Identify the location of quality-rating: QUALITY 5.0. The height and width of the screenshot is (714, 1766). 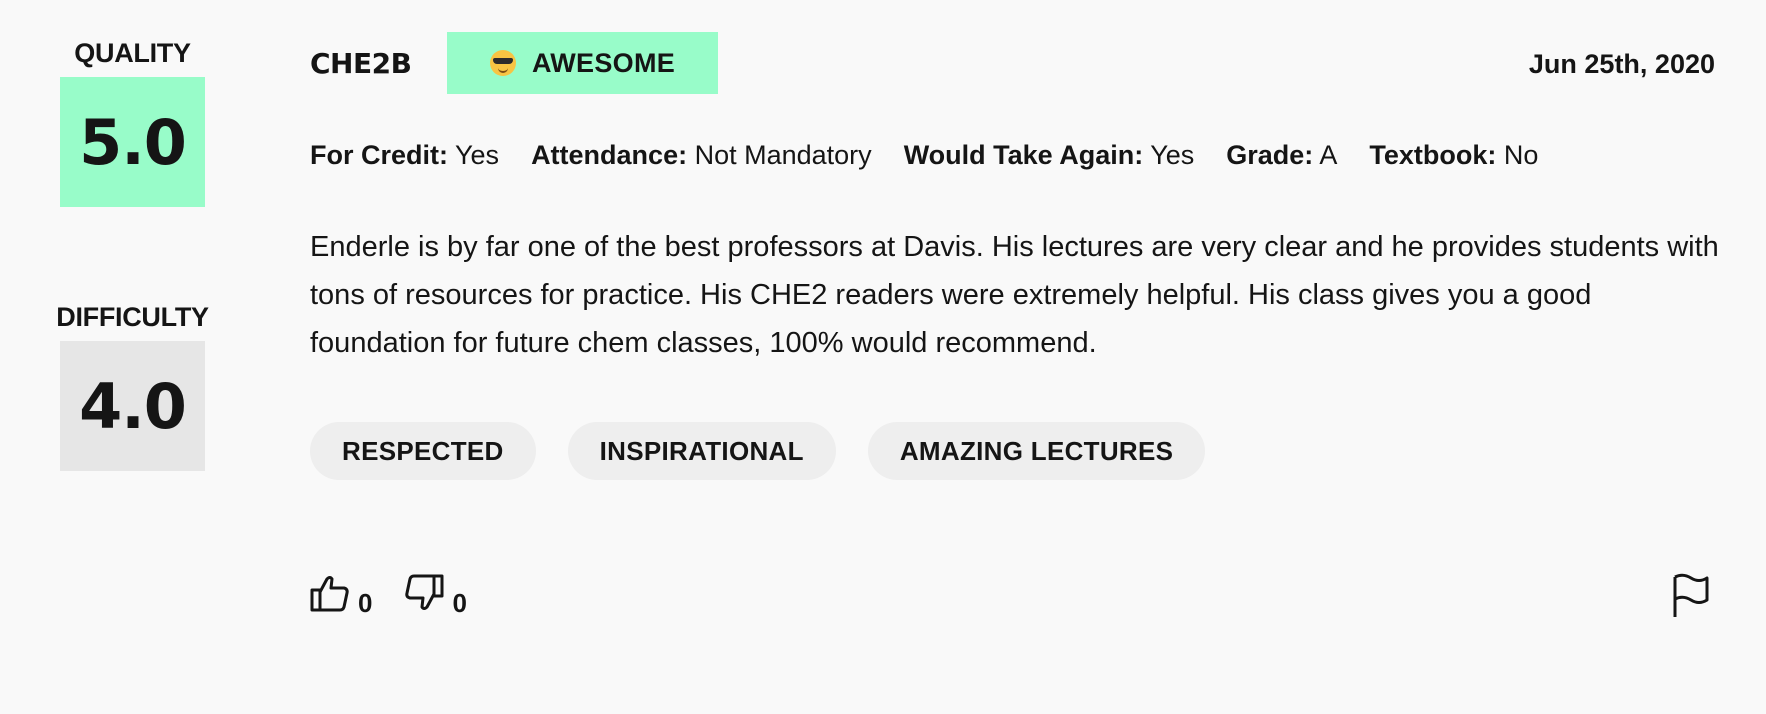
(132, 103).